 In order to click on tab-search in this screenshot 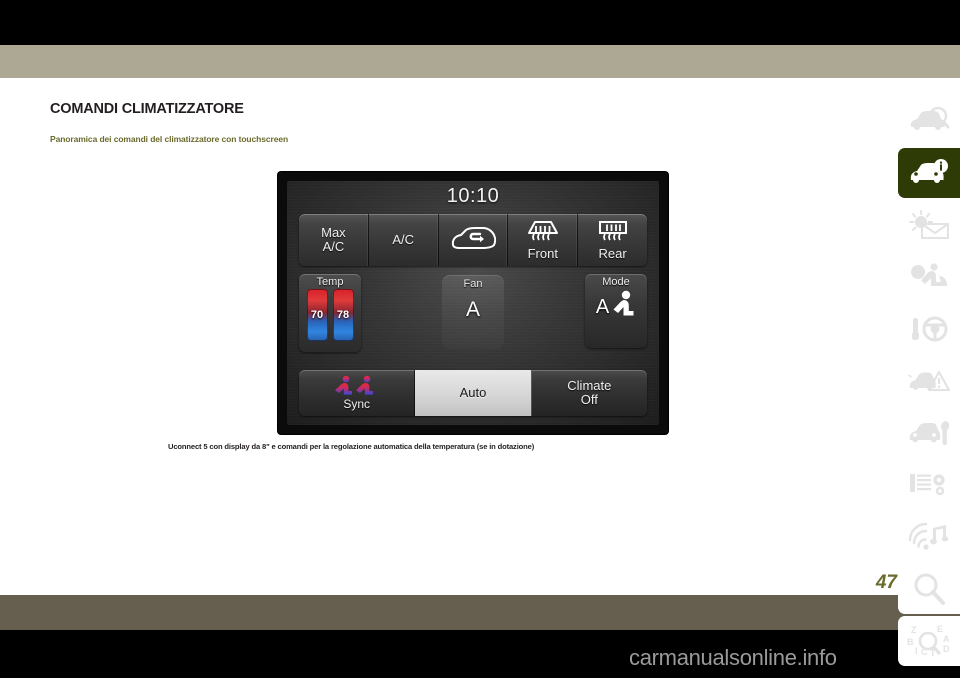, I will do `click(929, 589)`.